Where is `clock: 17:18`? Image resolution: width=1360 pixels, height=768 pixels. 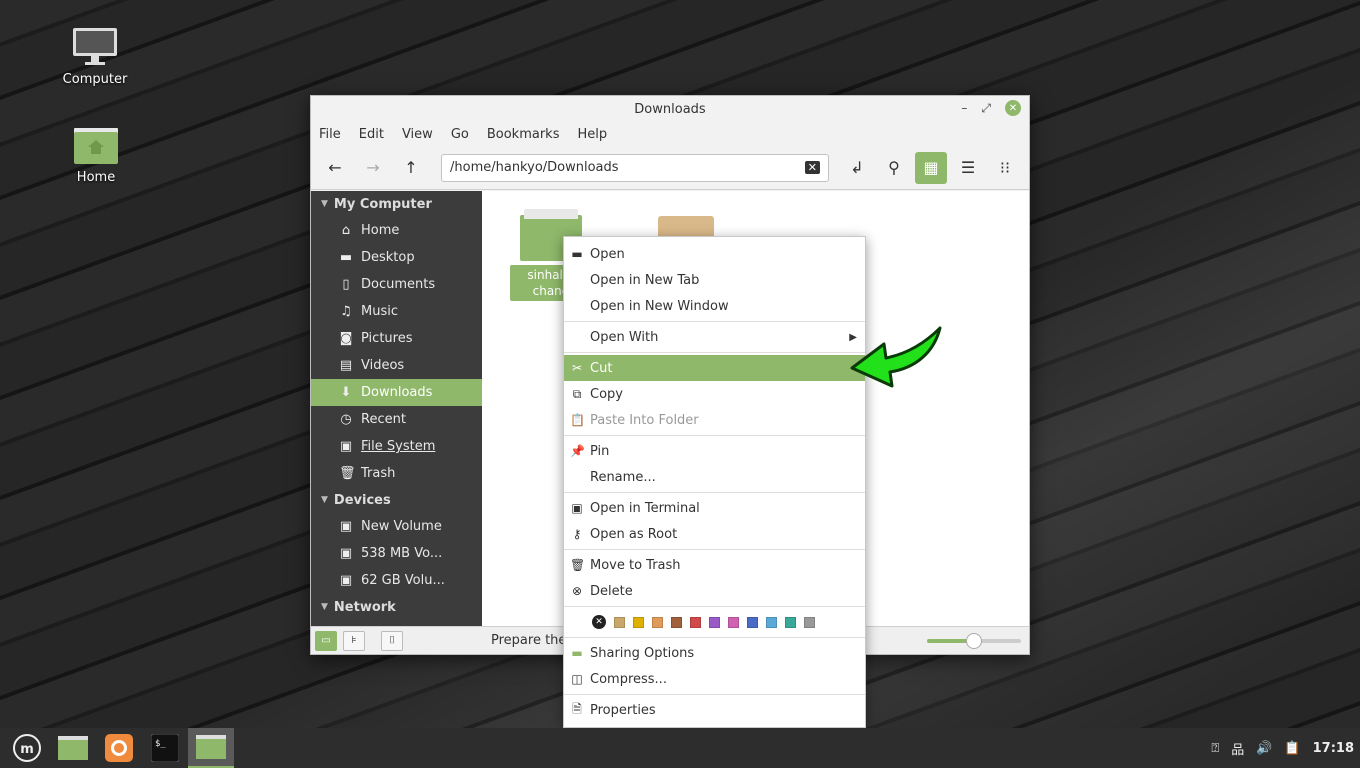
clock: 17:18 is located at coordinates (1333, 748).